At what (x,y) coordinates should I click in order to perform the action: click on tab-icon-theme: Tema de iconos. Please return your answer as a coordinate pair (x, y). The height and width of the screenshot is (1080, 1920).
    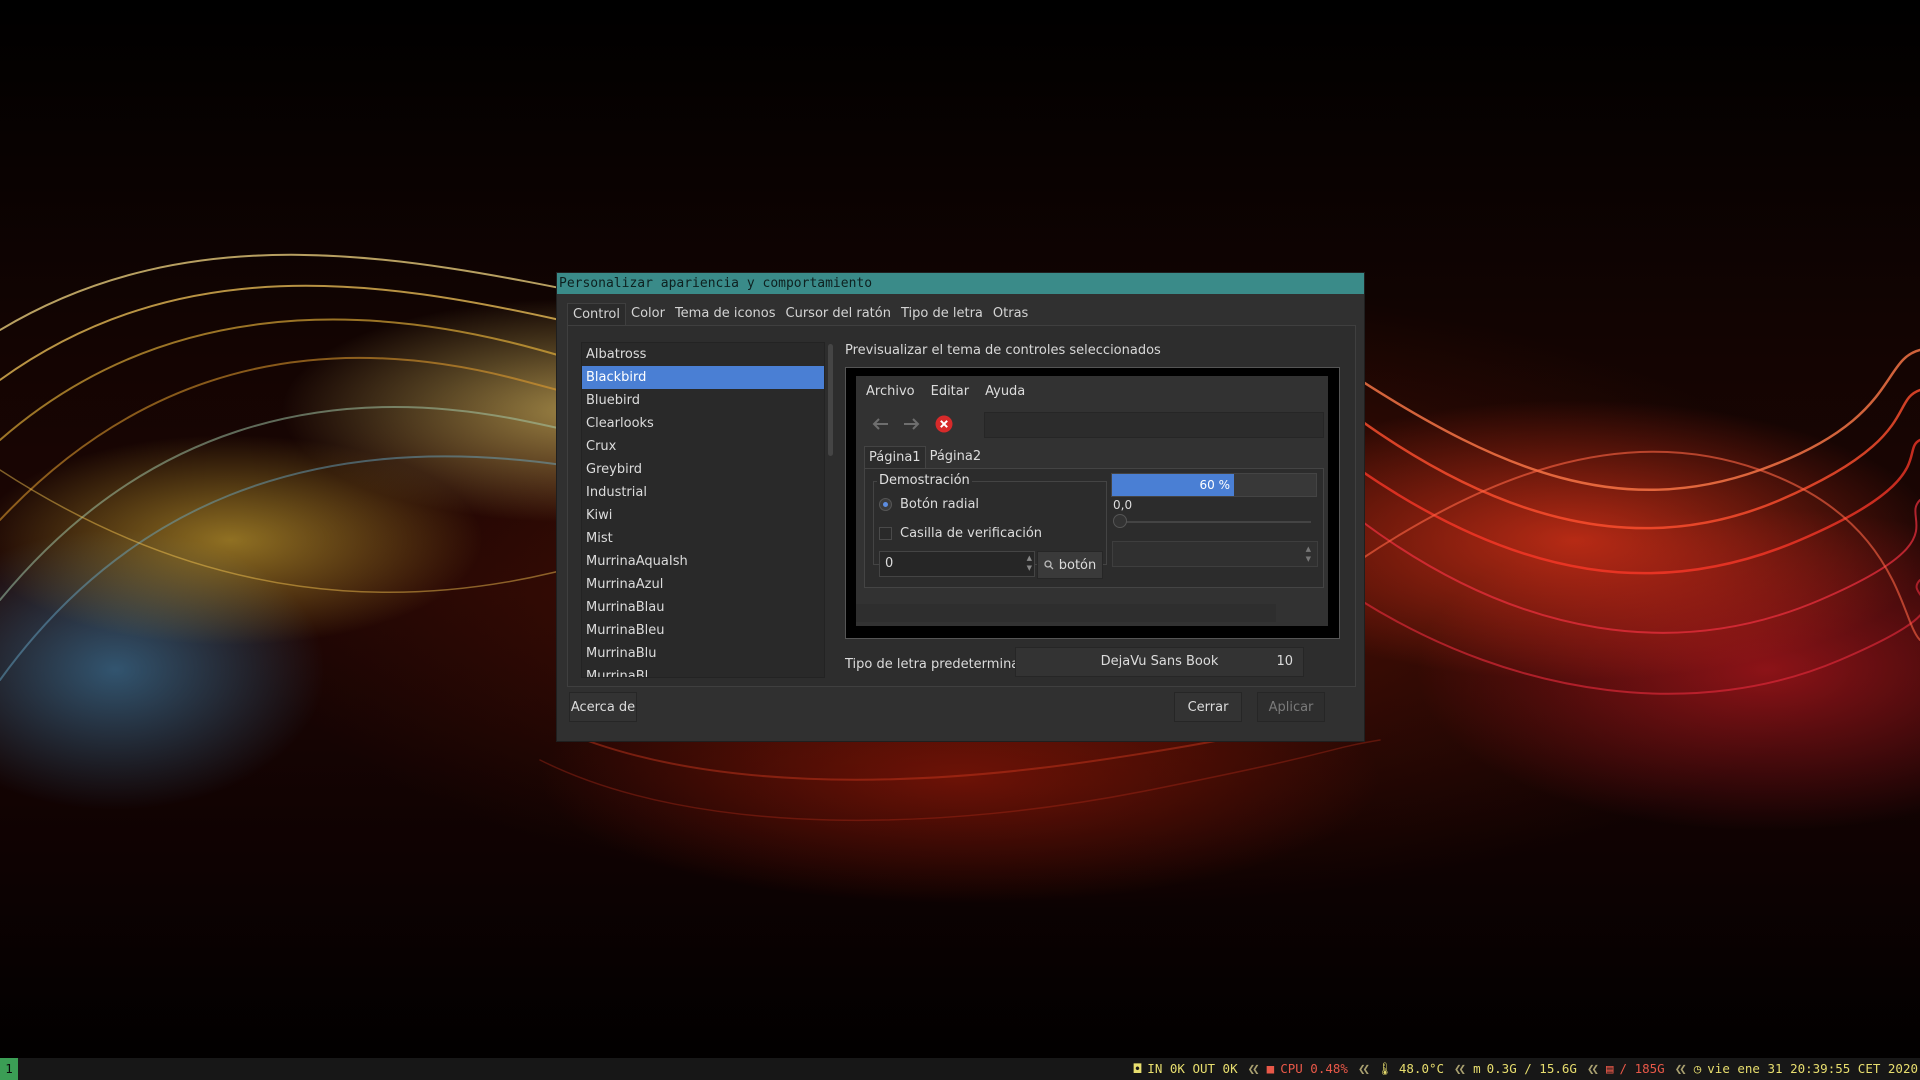
    Looking at the image, I should click on (725, 314).